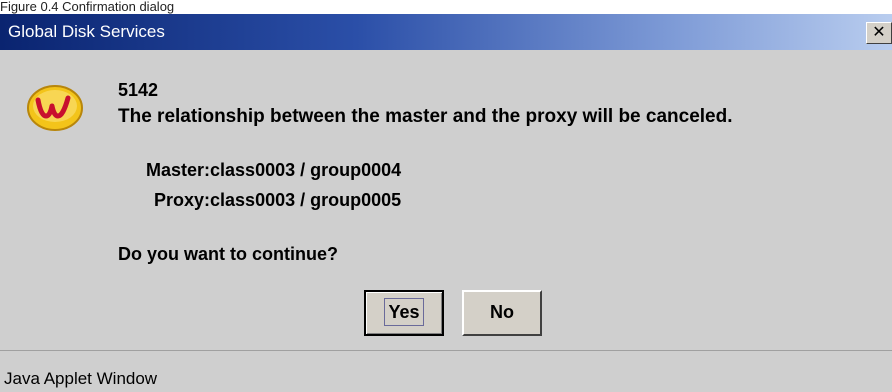  I want to click on close-button: ✕, so click(879, 33).